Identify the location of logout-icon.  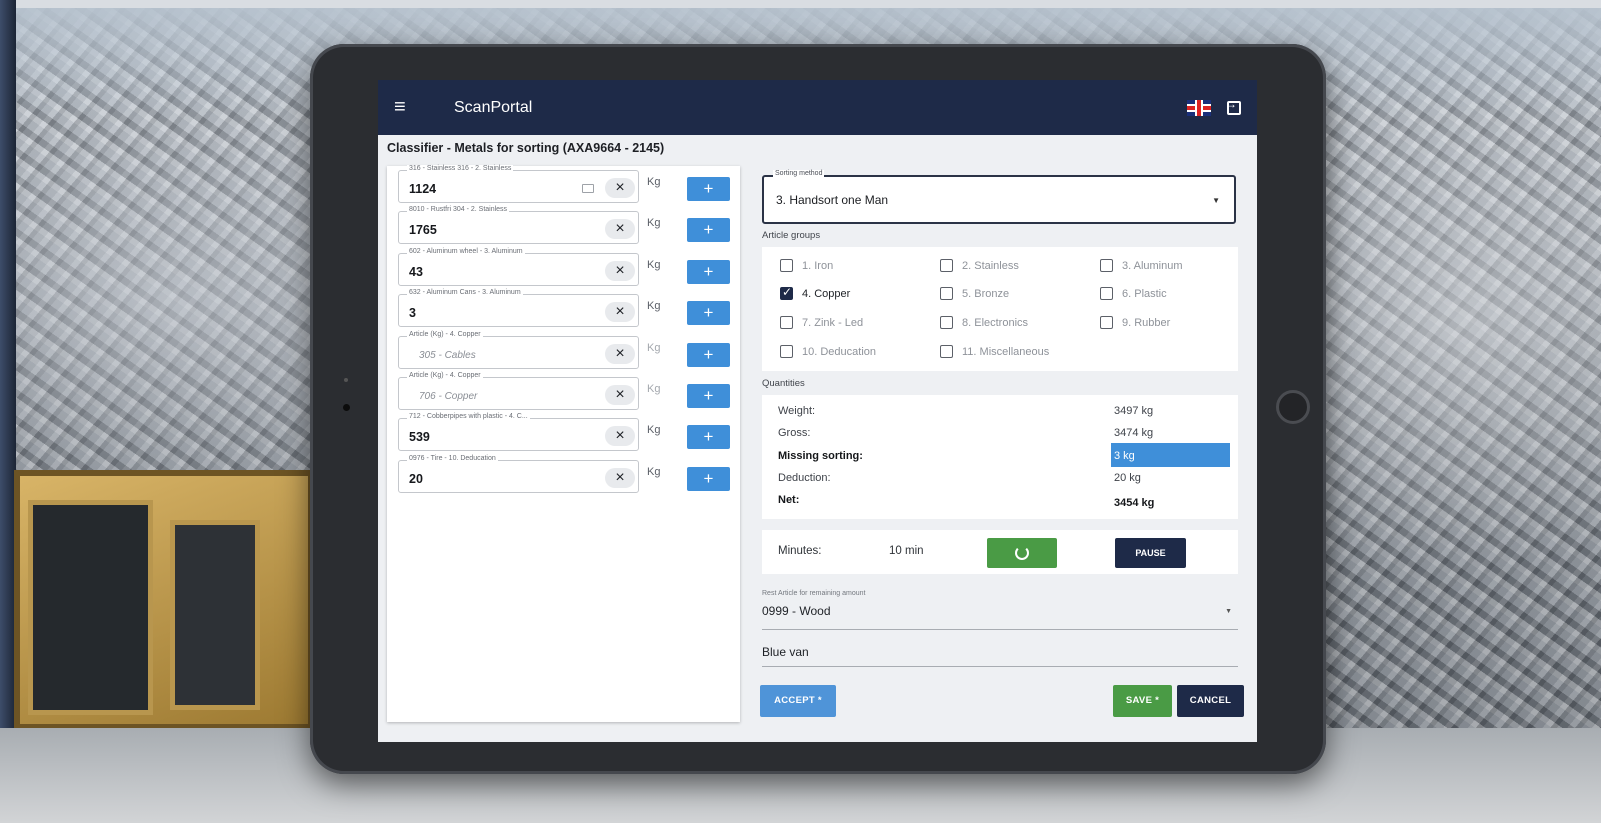
(1233, 106).